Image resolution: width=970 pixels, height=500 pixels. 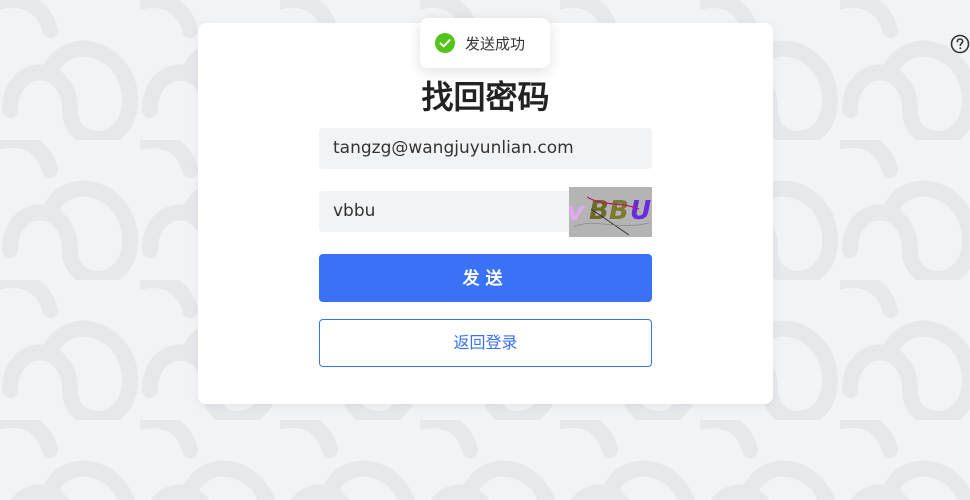 I want to click on captcha-char-b1: B, so click(x=599, y=211).